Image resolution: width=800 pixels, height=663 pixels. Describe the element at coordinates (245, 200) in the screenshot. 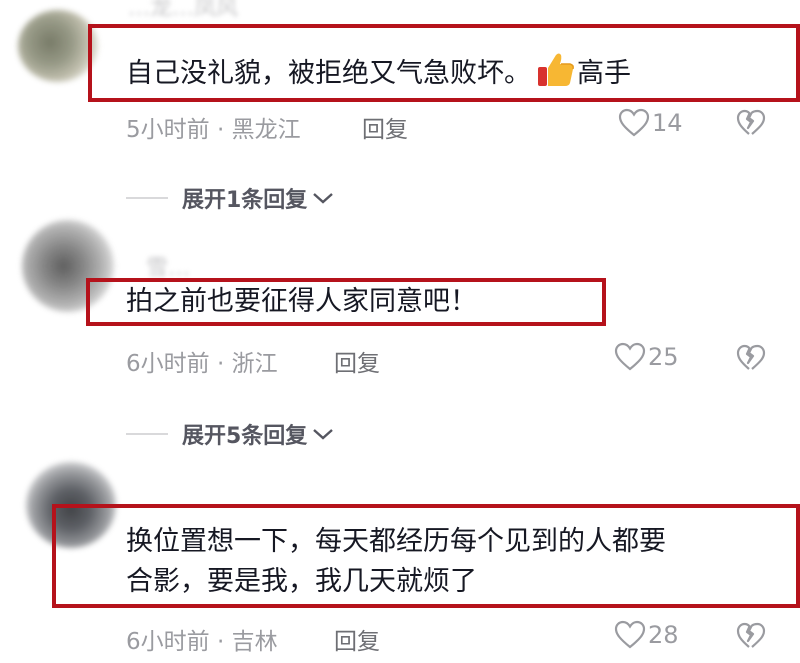

I see `expand-replies-label: 展开1条回复` at that location.